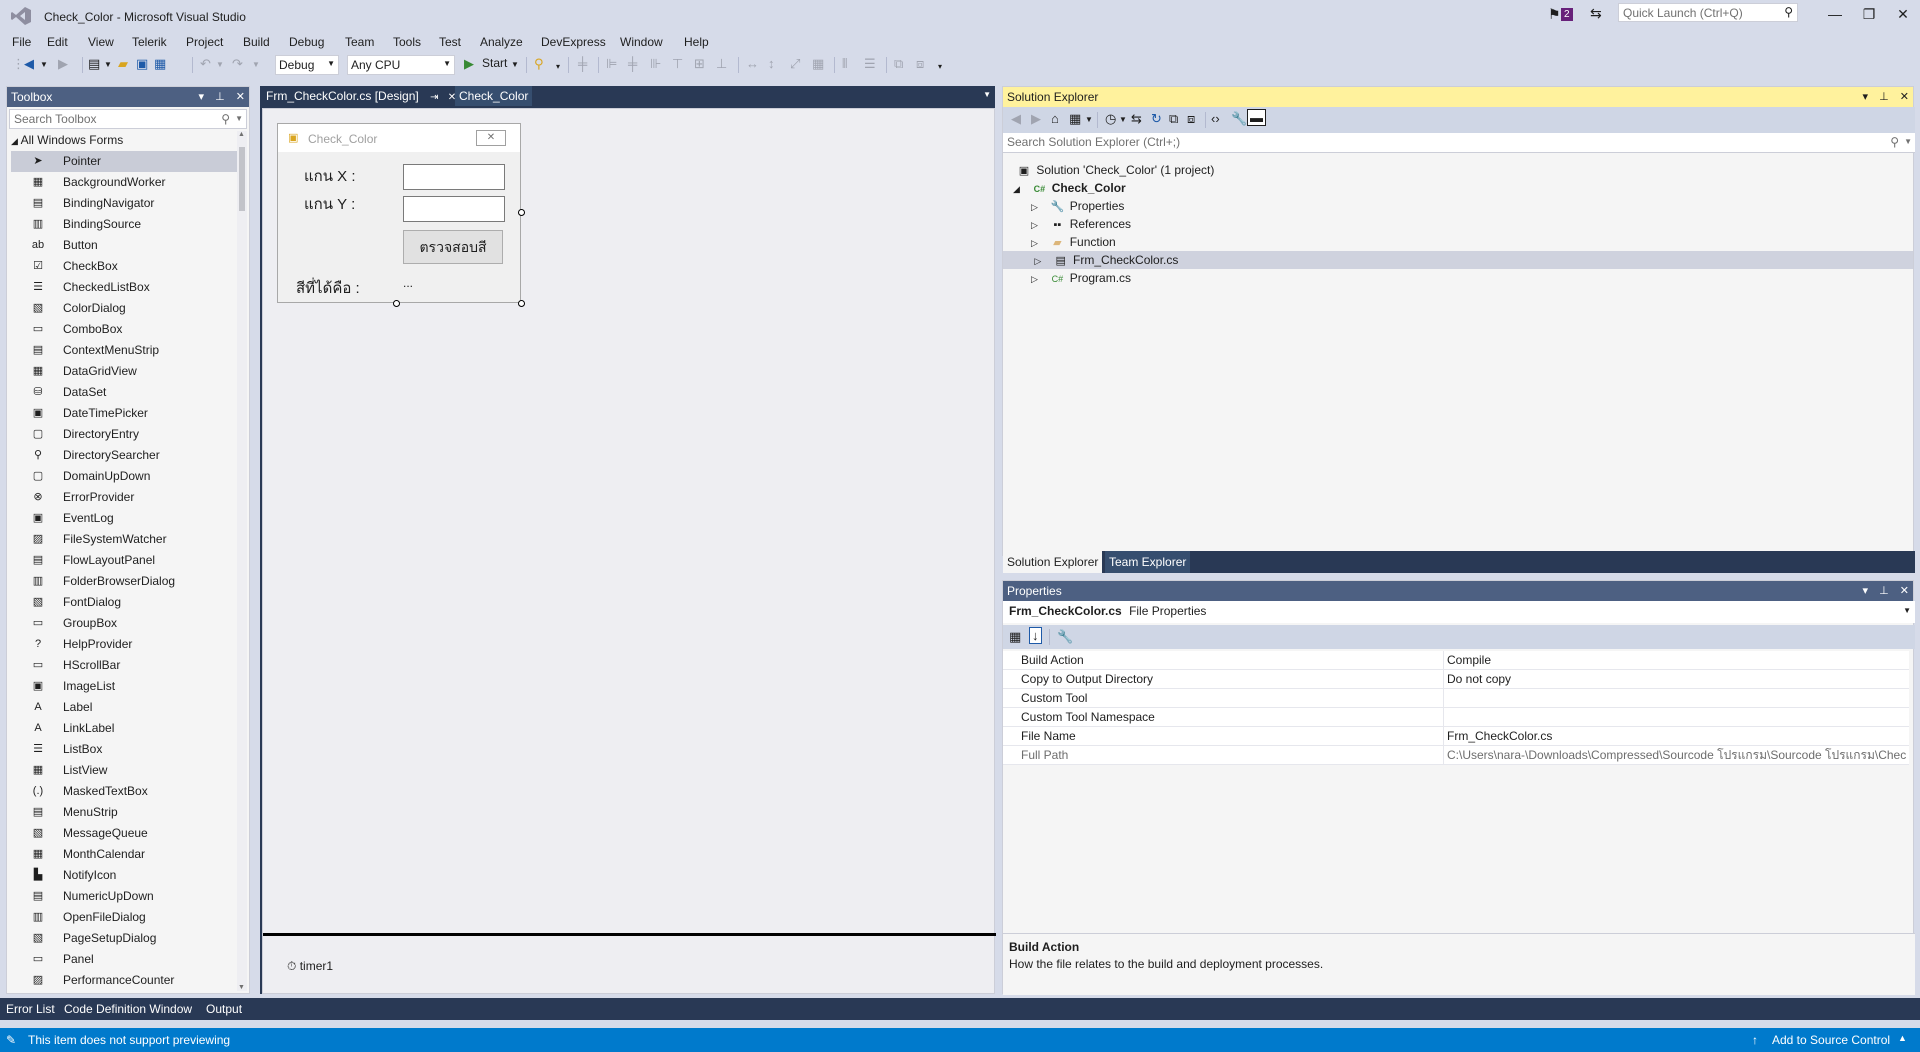 This screenshot has width=1920, height=1052. I want to click on make-same-height-icon: ↕, so click(771, 63).